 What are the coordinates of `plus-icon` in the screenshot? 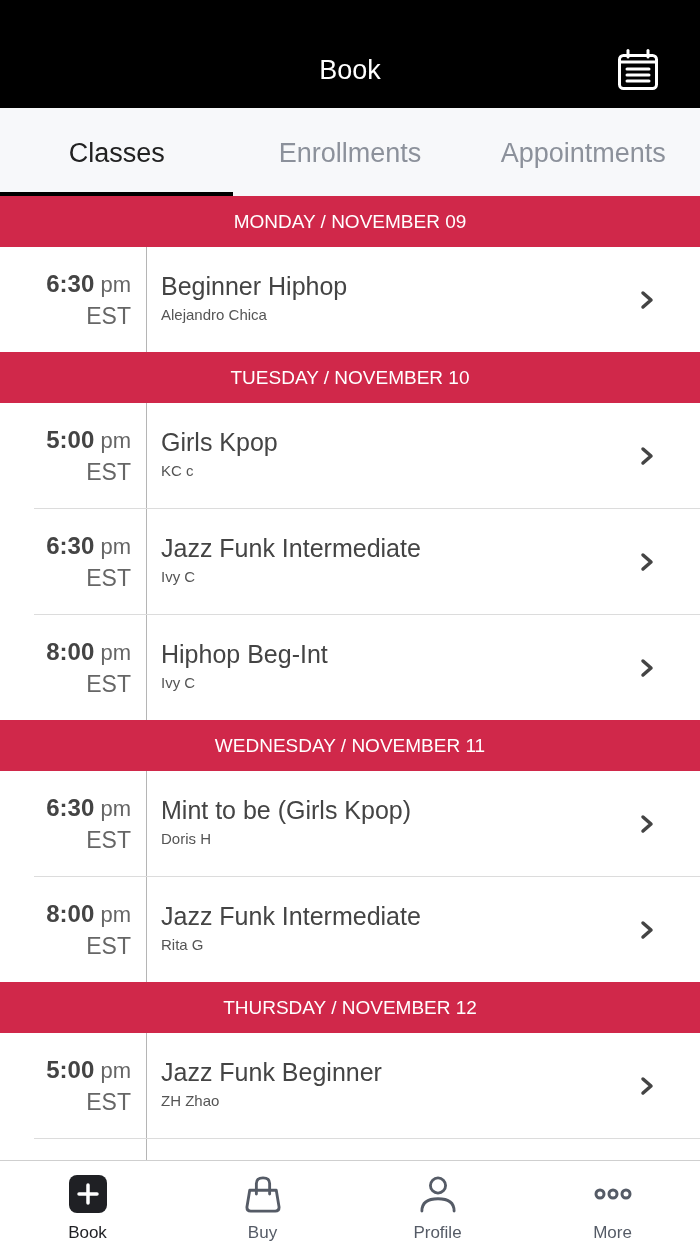 It's located at (87, 1194).